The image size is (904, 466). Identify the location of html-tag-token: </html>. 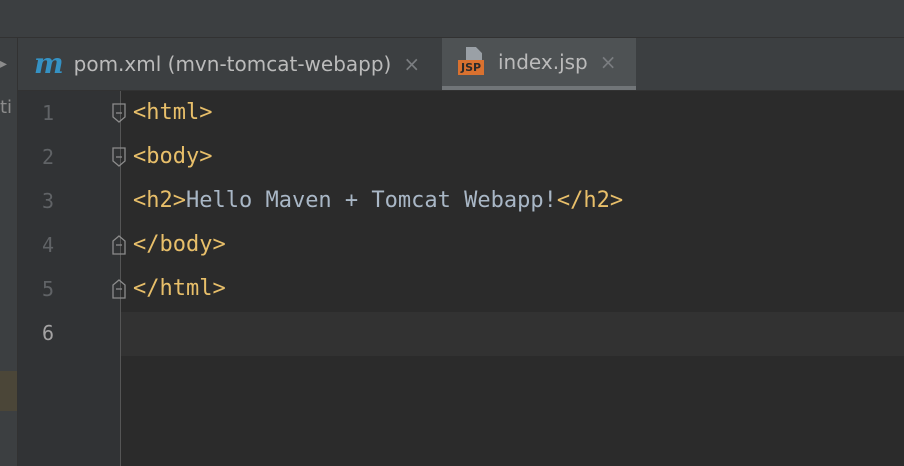
(179, 288).